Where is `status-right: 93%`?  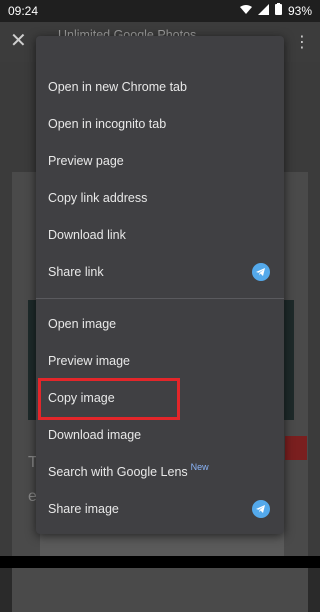
status-right: 93% is located at coordinates (275, 10).